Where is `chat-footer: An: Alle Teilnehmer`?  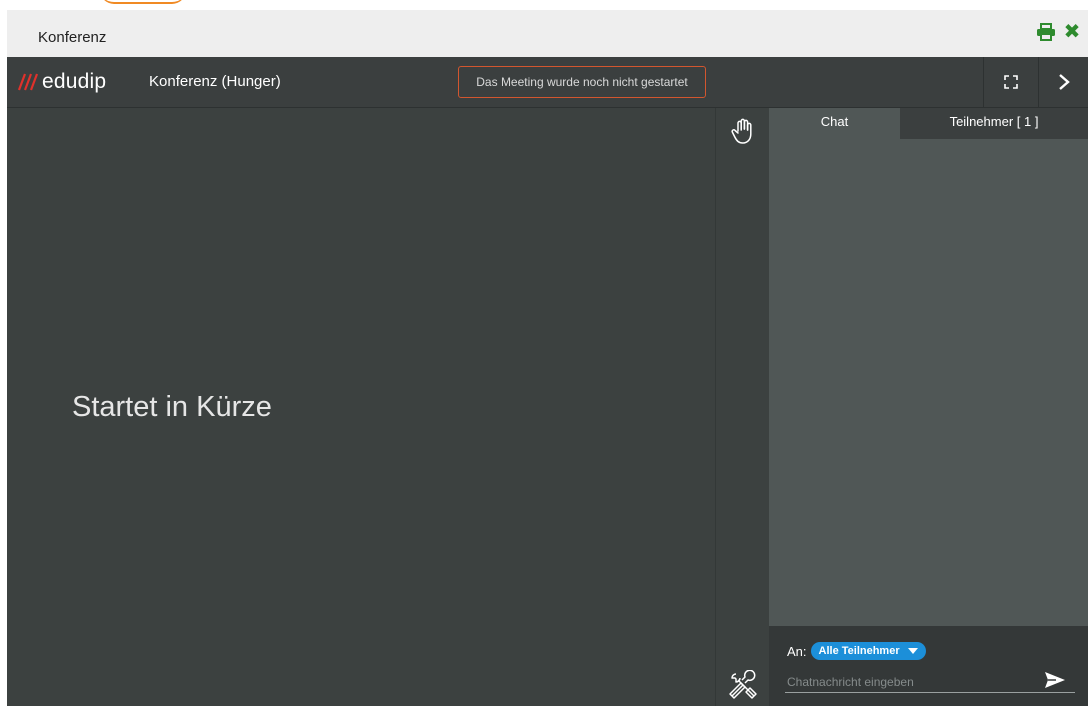 chat-footer: An: Alle Teilnehmer is located at coordinates (928, 666).